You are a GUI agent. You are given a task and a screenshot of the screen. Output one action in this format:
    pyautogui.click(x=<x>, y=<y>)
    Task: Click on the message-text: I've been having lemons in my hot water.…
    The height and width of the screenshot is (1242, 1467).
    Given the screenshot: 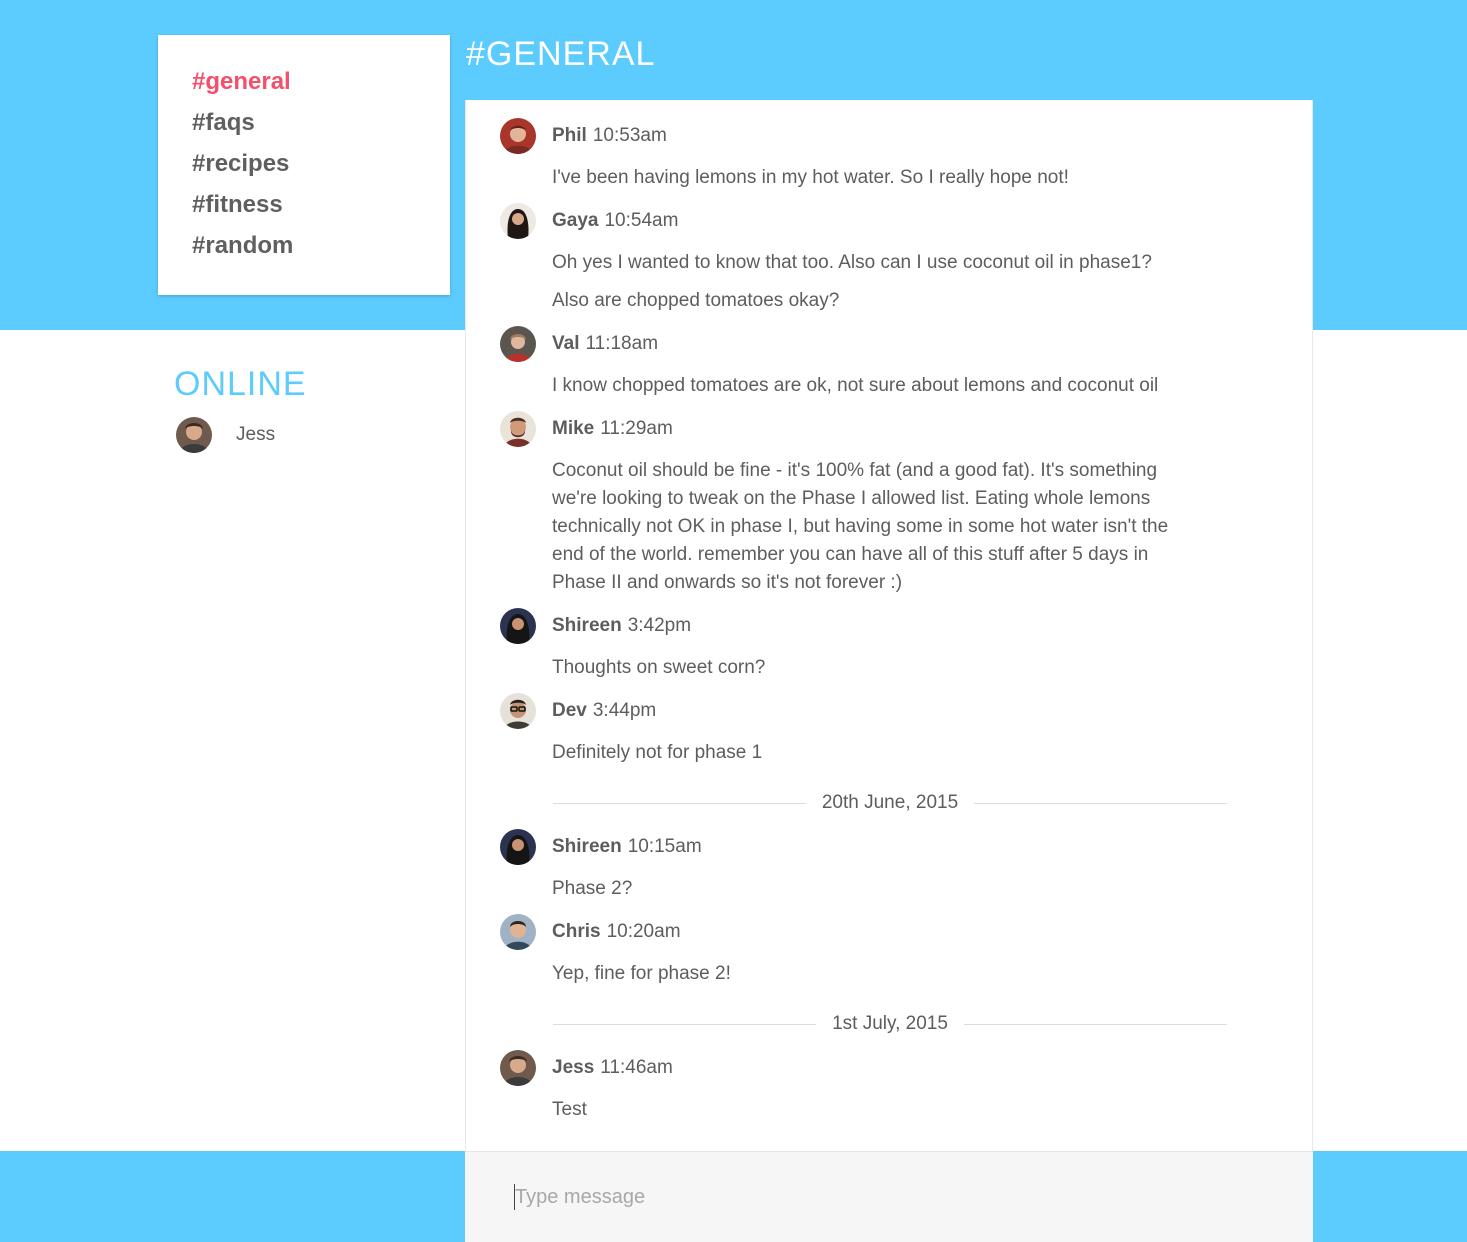 What is the action you would take?
    pyautogui.click(x=810, y=177)
    